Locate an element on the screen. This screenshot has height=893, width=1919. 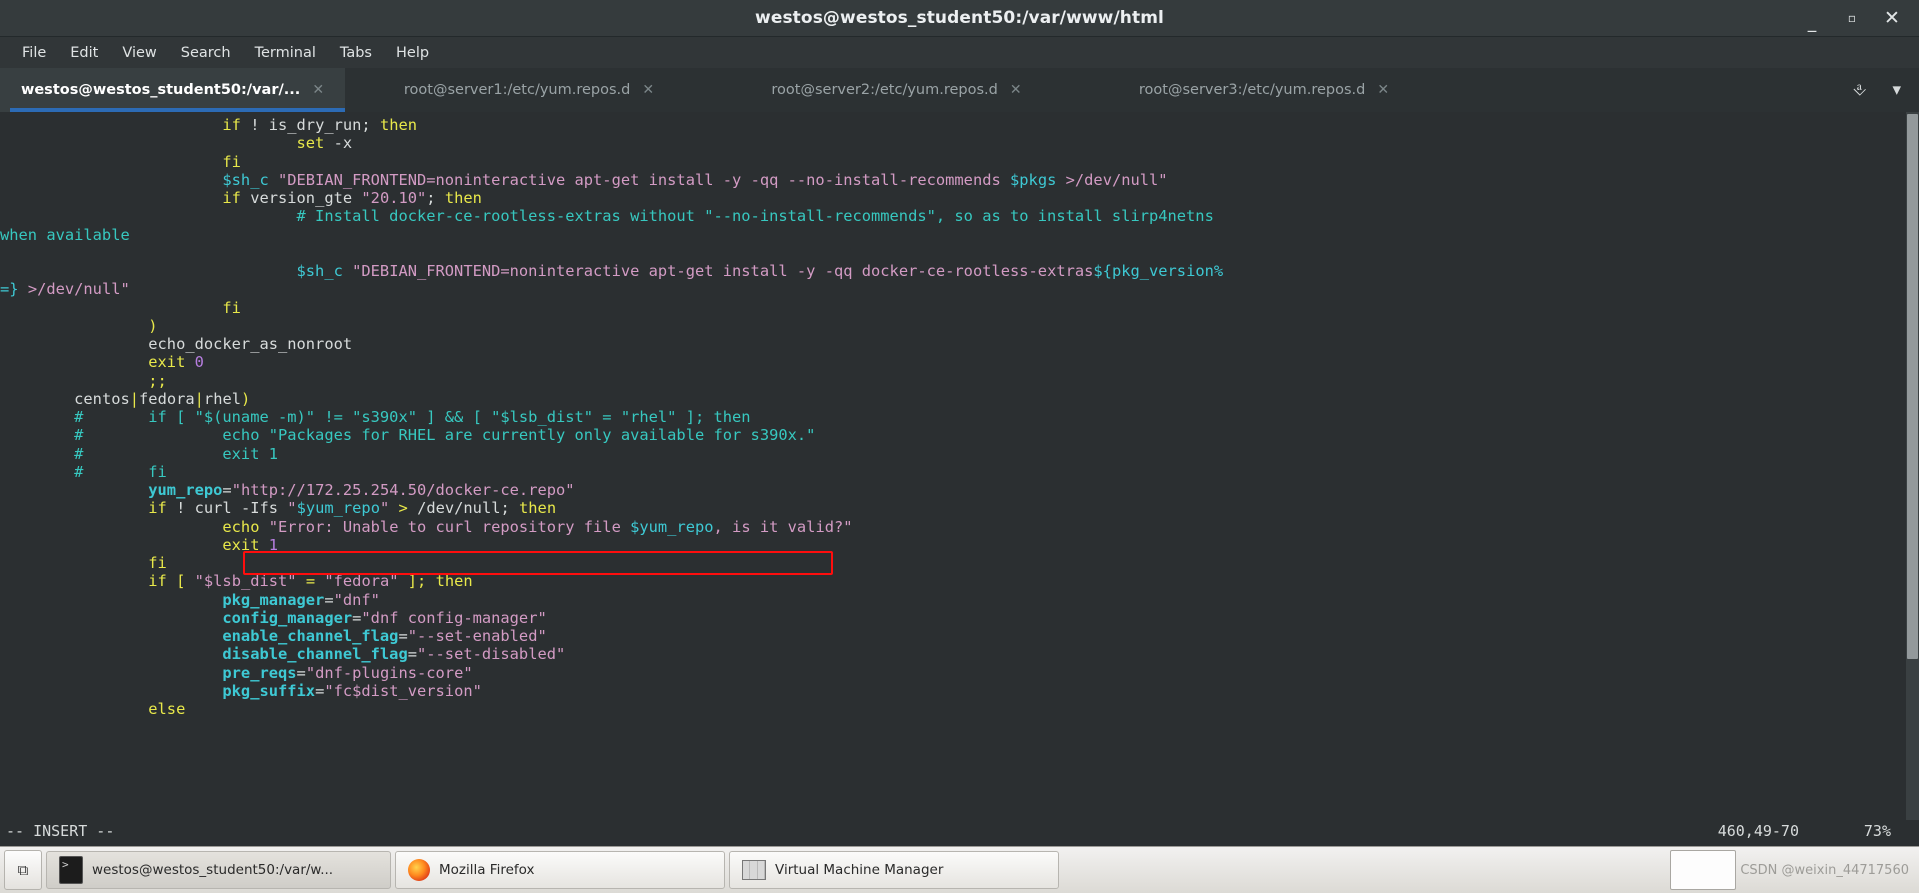
tab-server2: root@server2:/etc/yum.repos.d ✕ is located at coordinates (896, 90).